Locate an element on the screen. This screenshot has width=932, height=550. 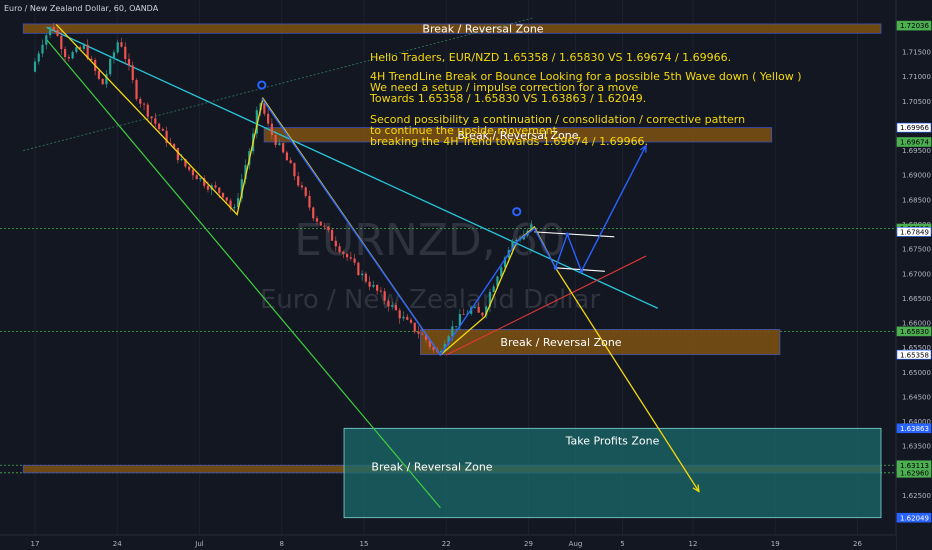
x-tick-label: Jul is located at coordinates (199, 544).